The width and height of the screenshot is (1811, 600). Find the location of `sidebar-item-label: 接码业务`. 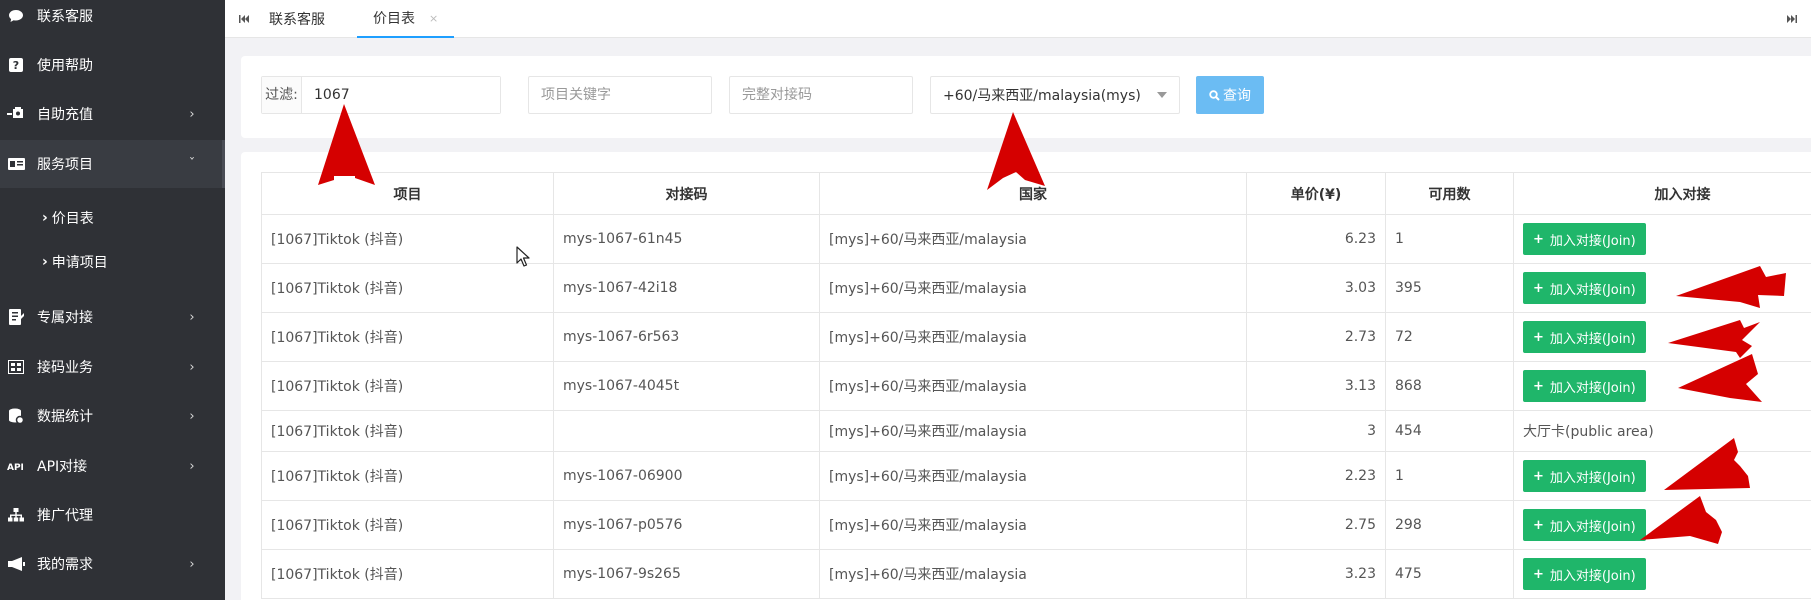

sidebar-item-label: 接码业务 is located at coordinates (65, 368).